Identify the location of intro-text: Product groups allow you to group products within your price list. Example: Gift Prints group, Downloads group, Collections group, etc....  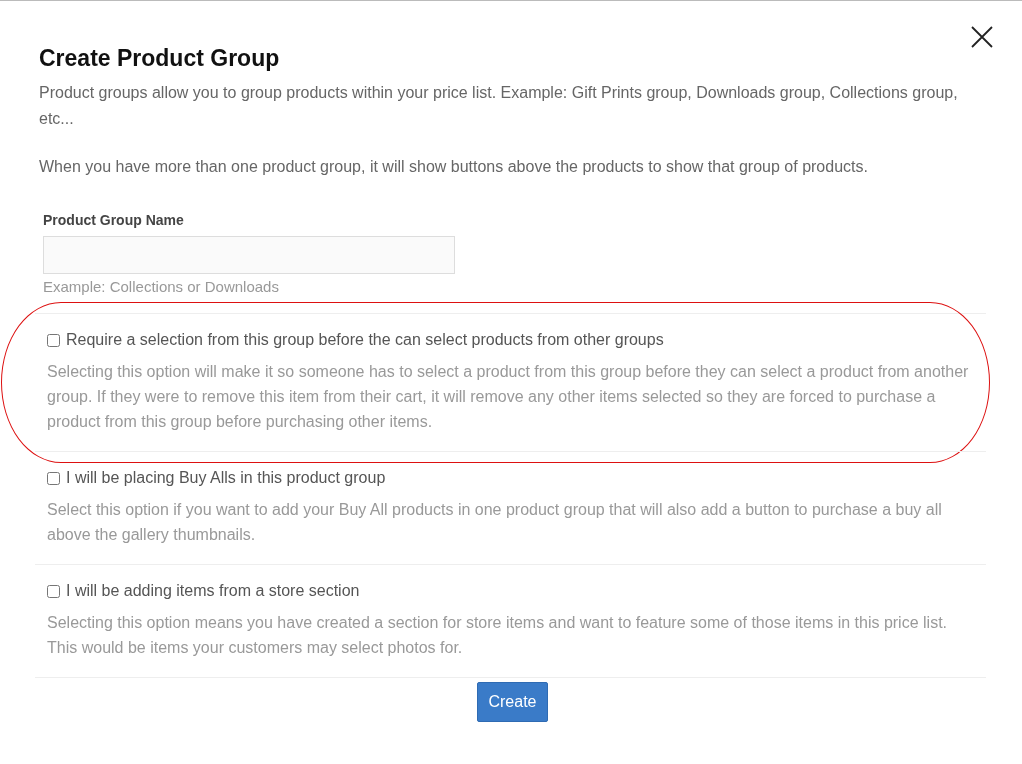
(499, 106).